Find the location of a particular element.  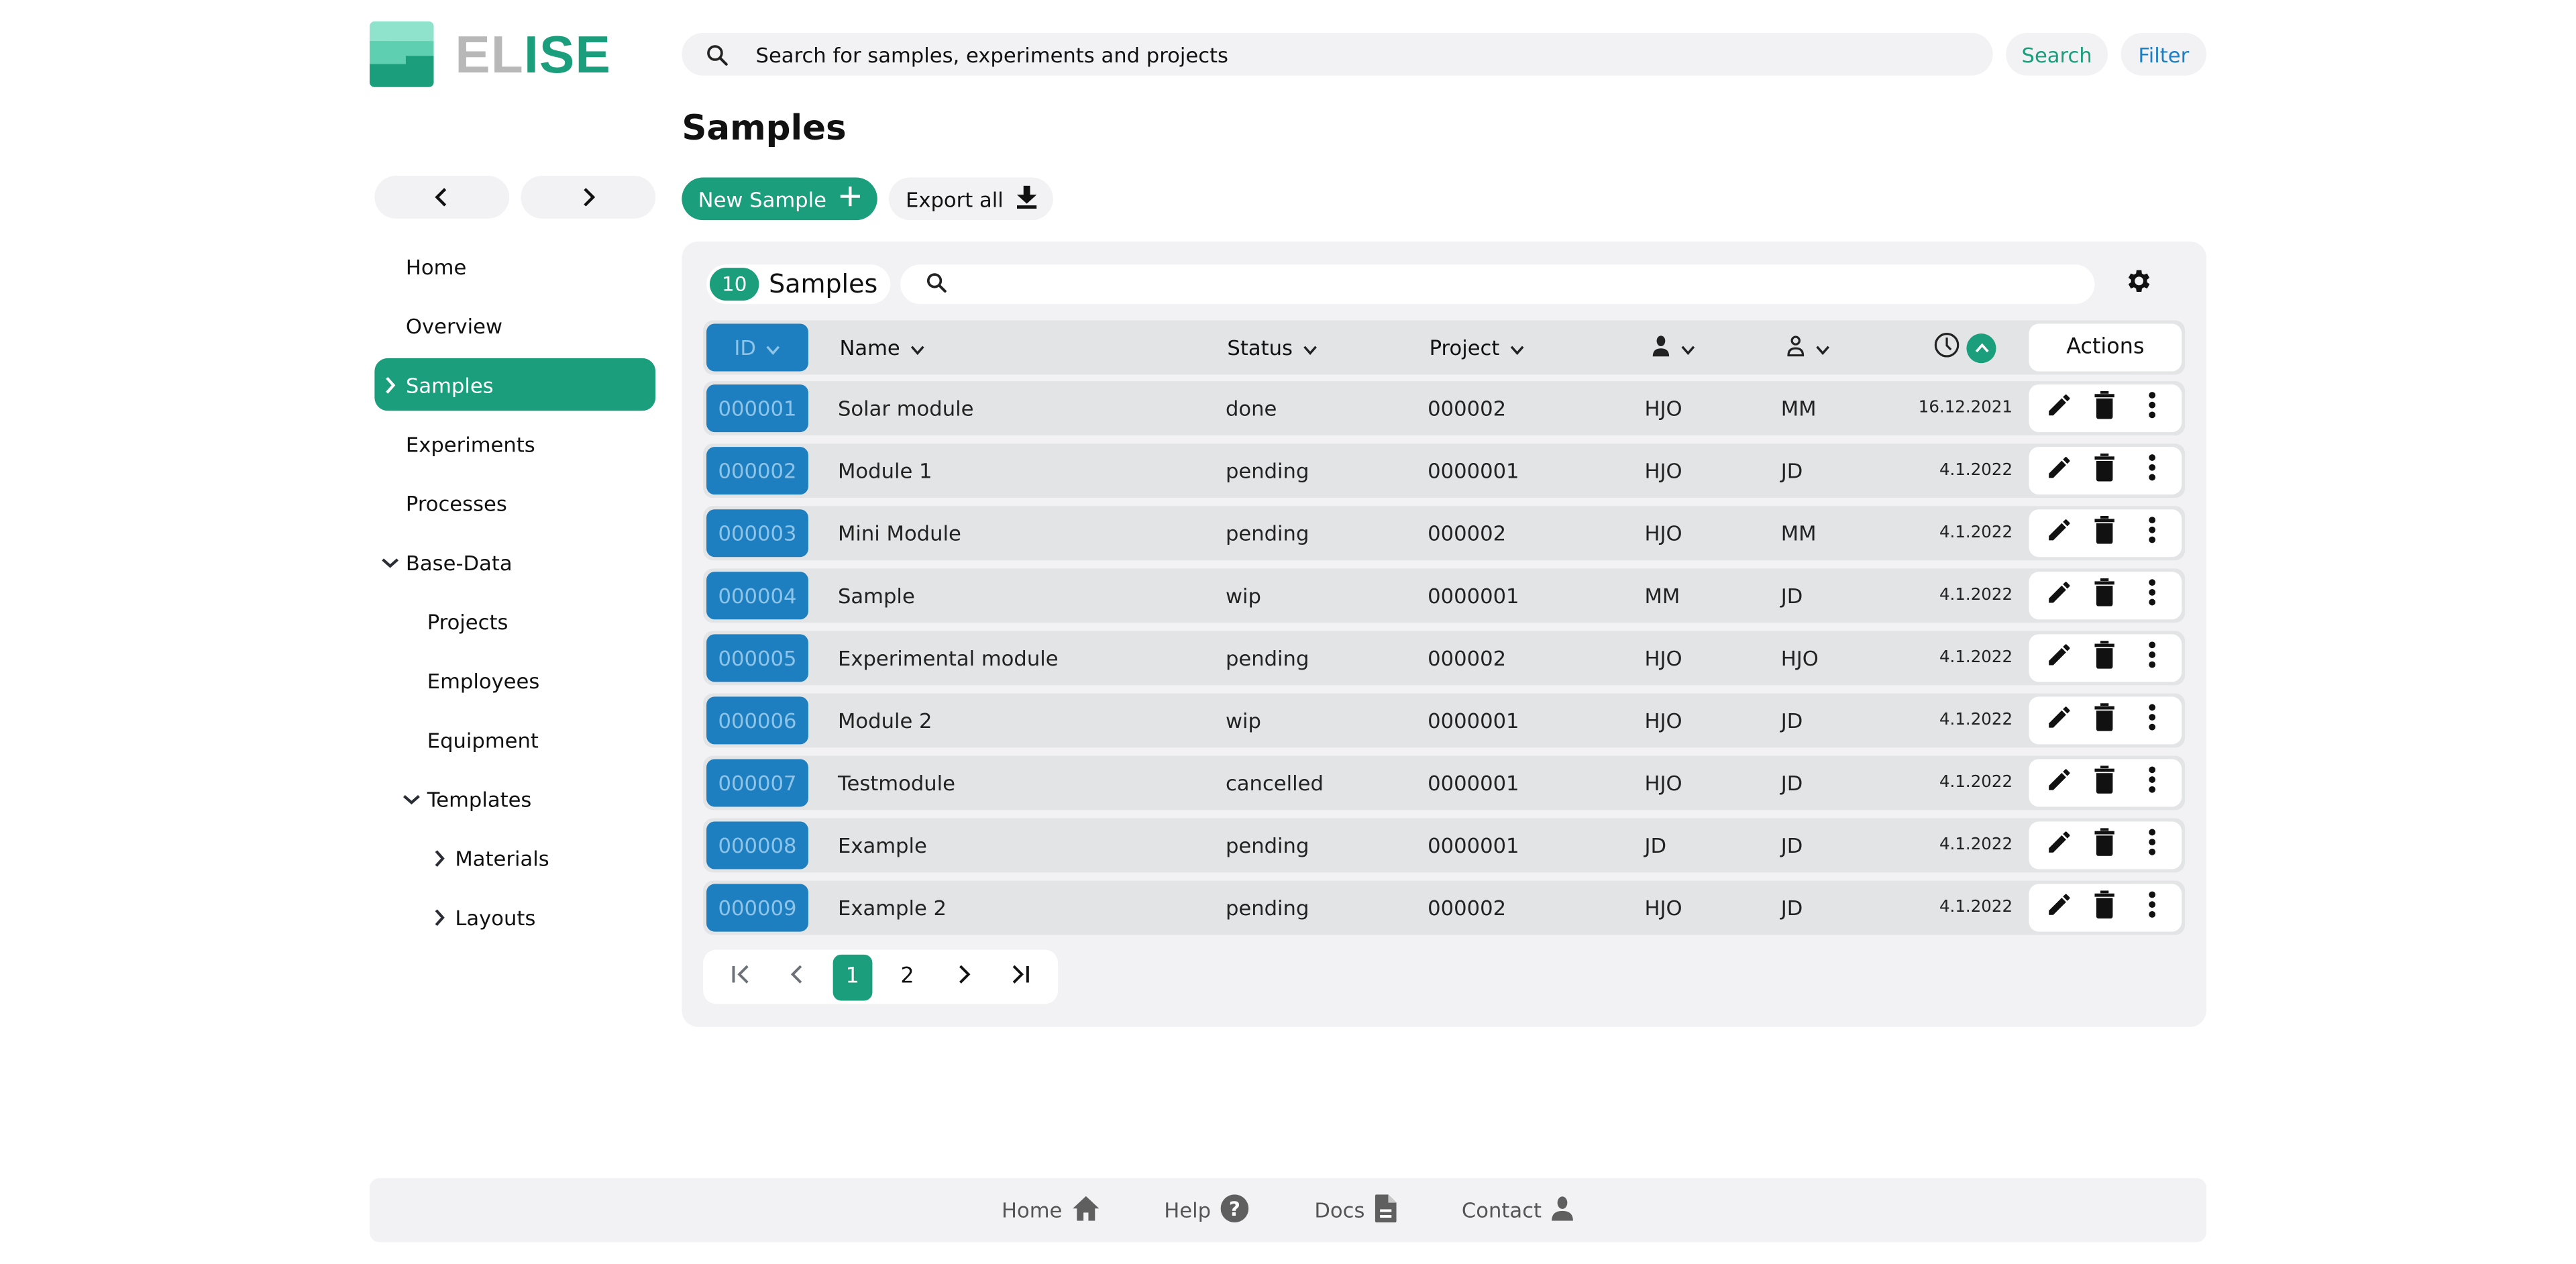

footer-link-home: Home is located at coordinates (1050, 1210).